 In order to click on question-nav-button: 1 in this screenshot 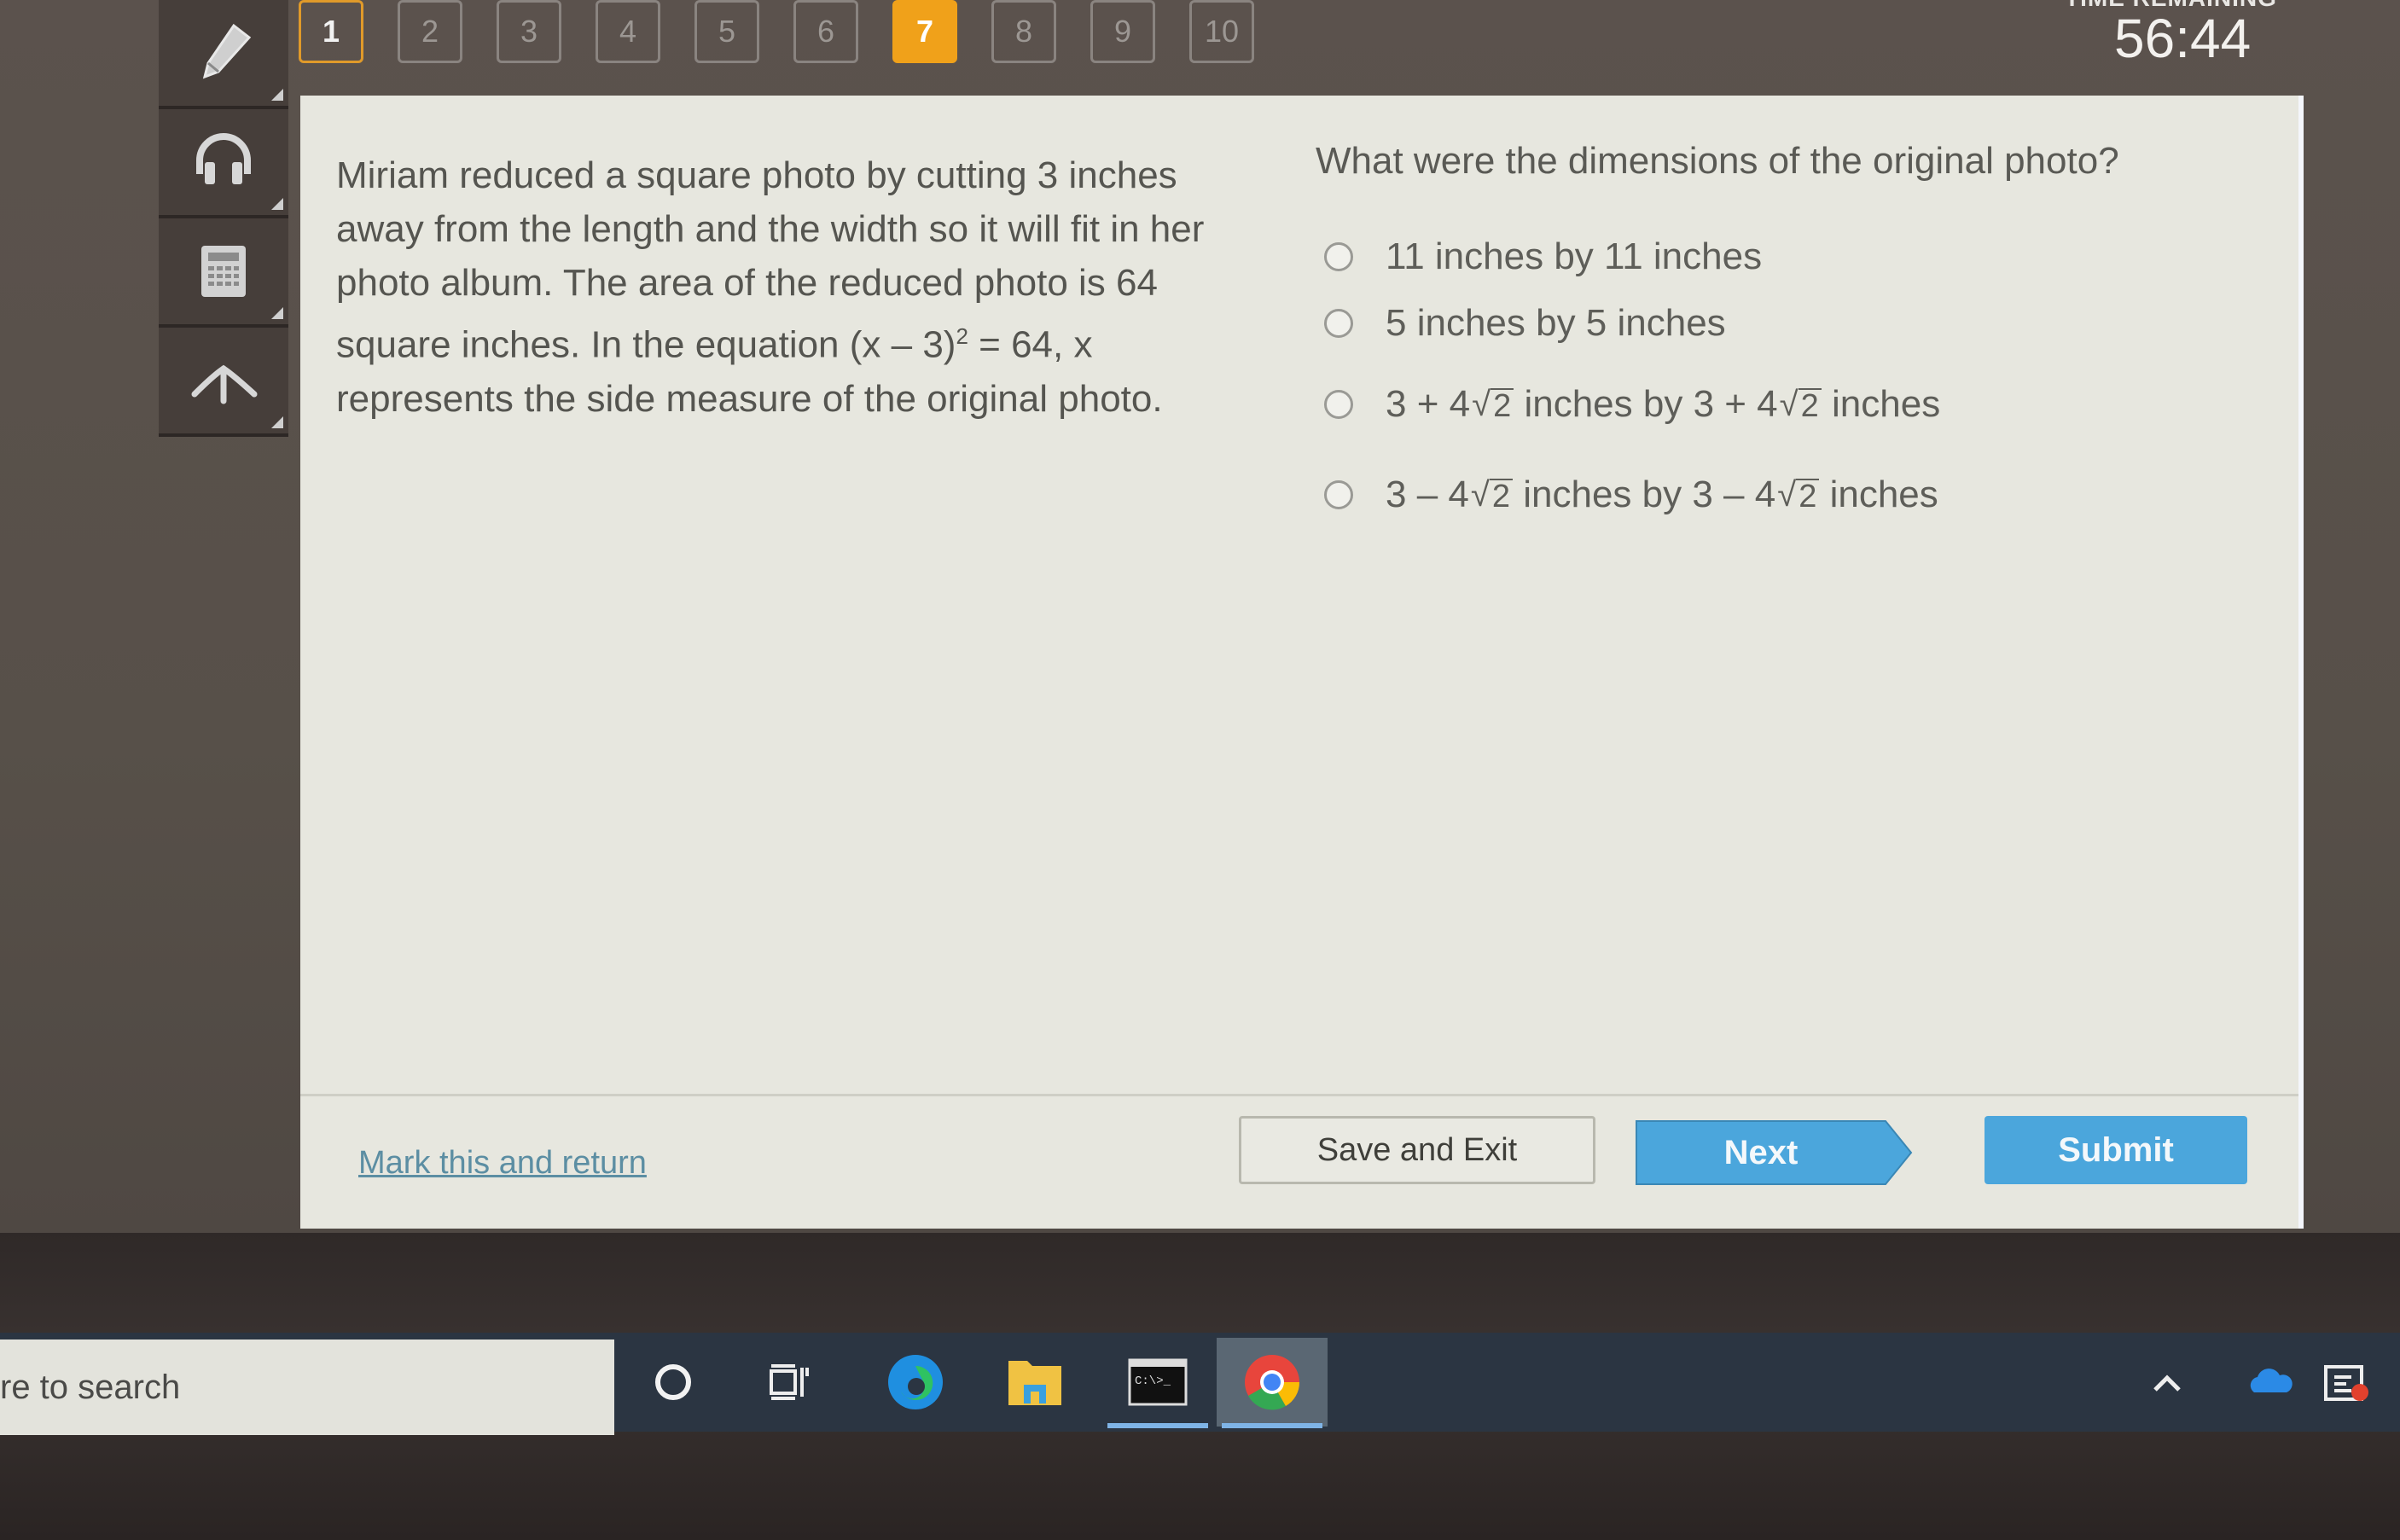, I will do `click(331, 31)`.